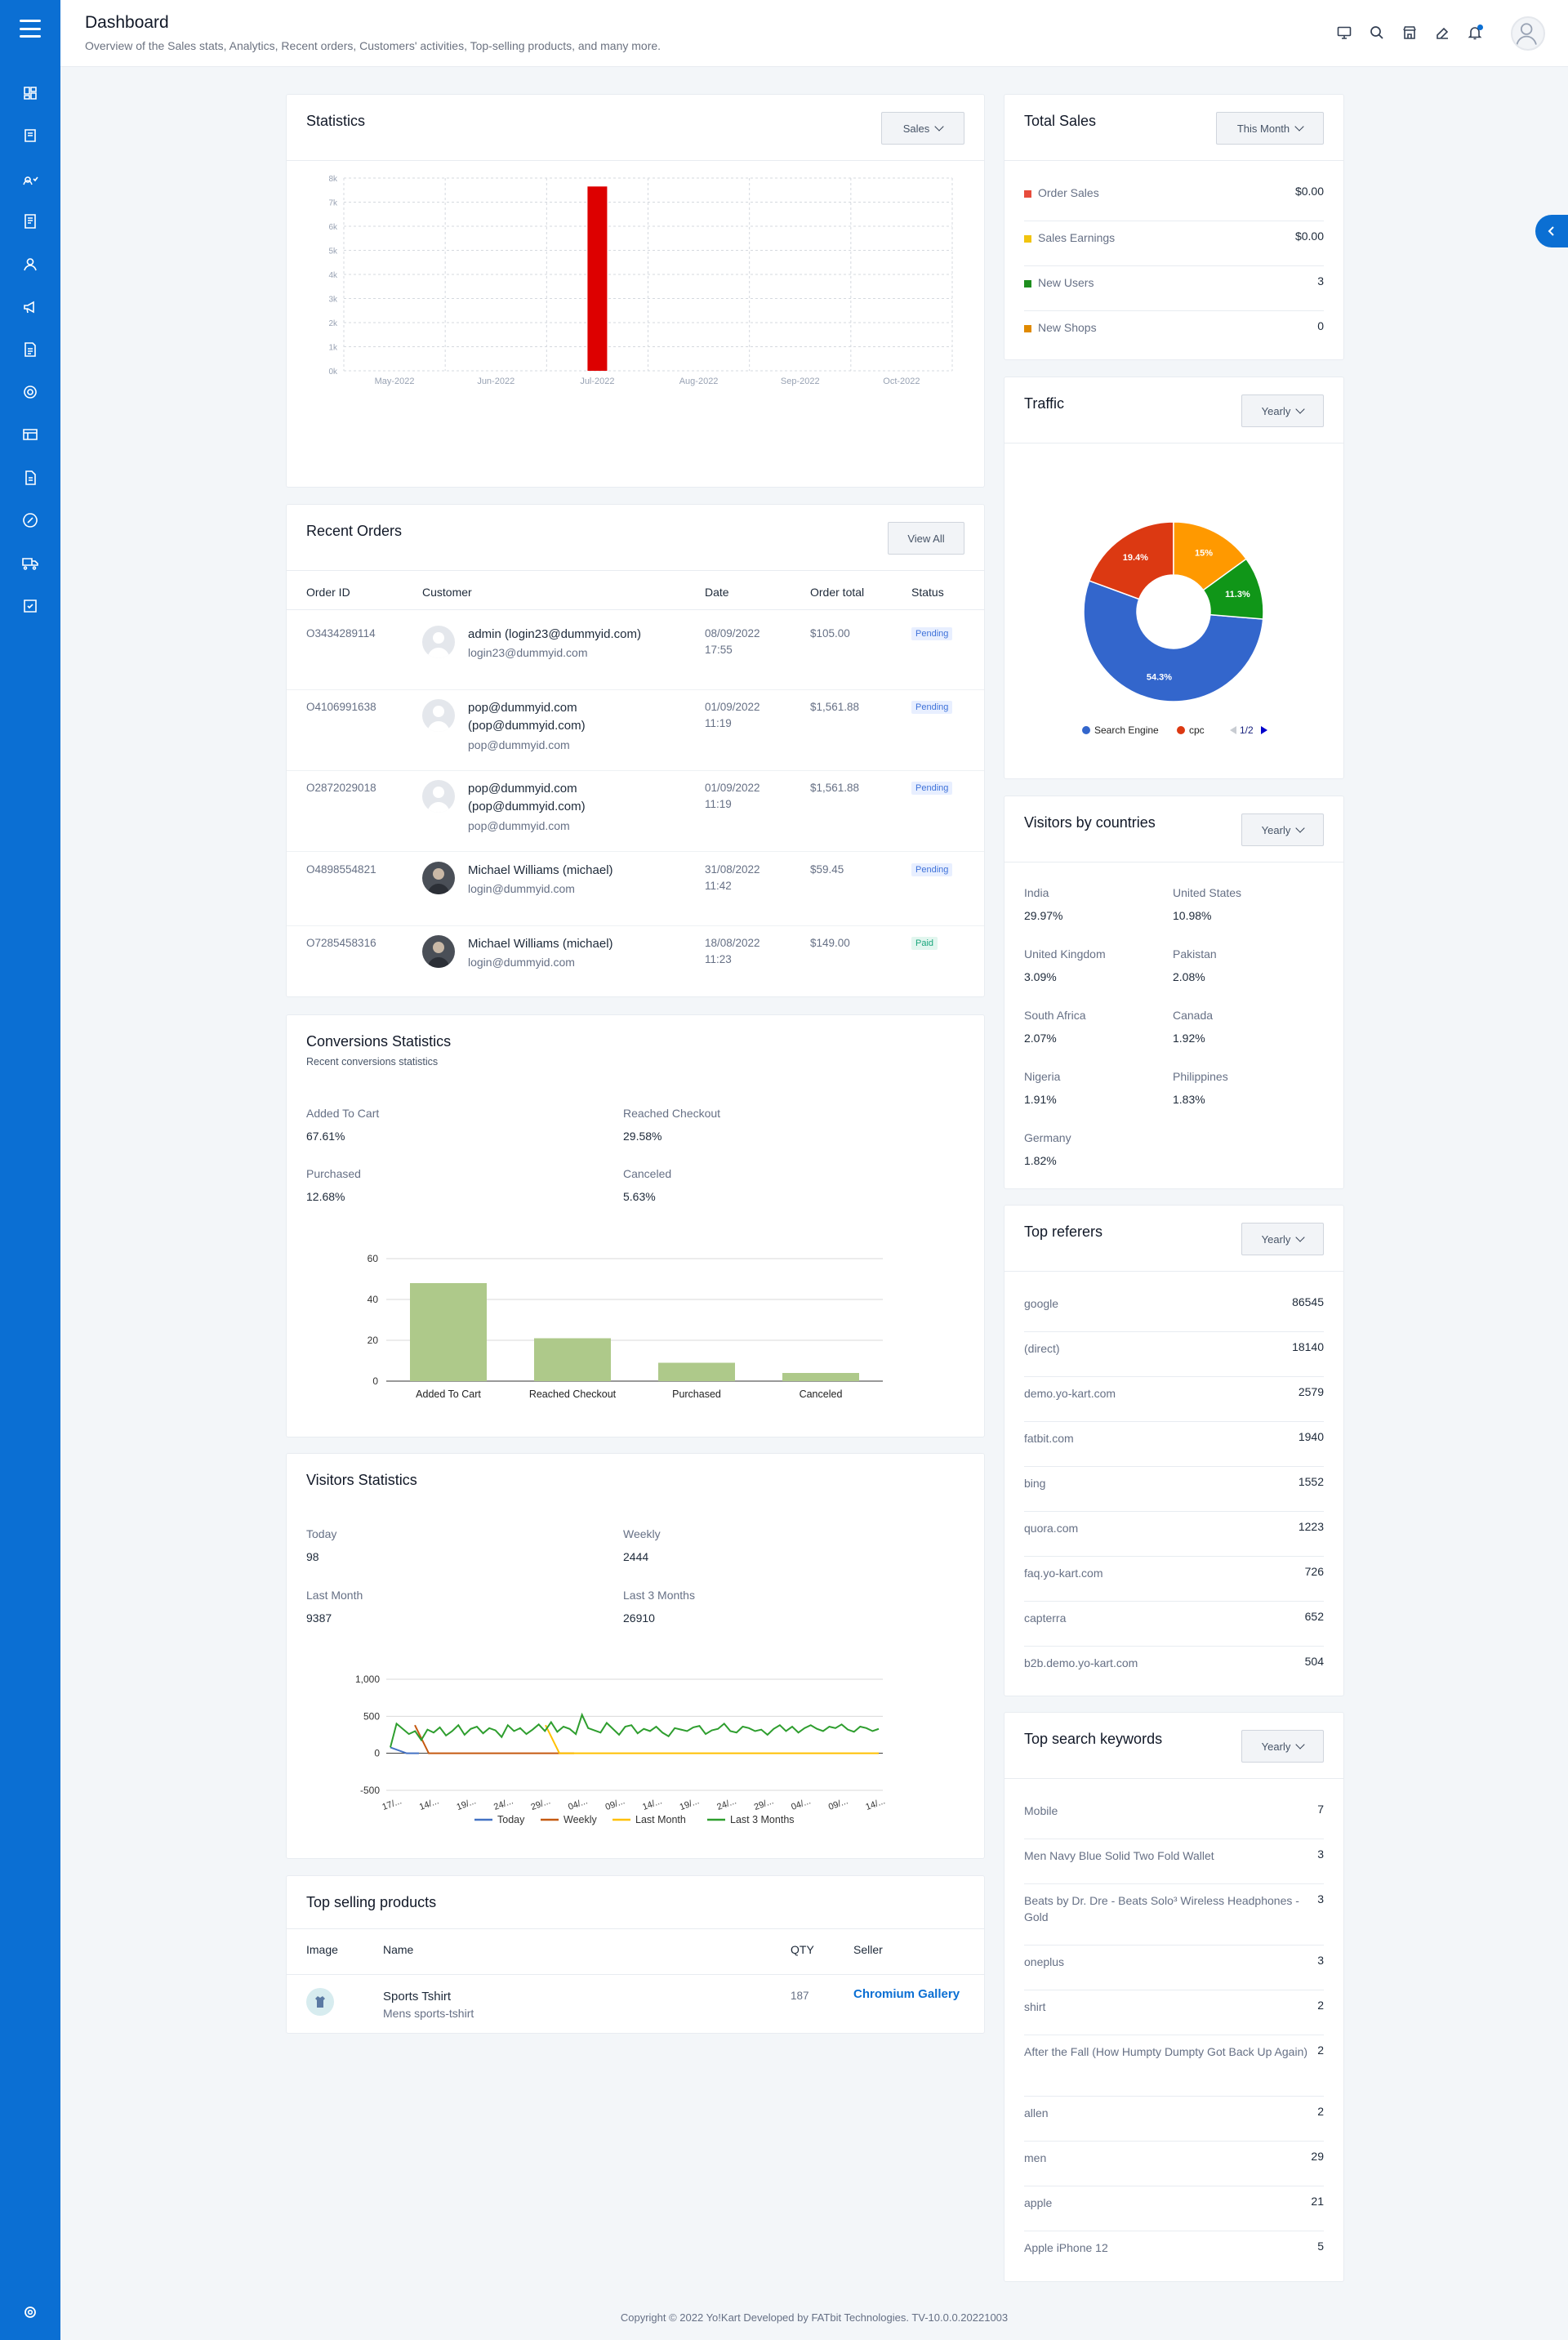 This screenshot has width=1568, height=2340. I want to click on keyword-count: 29, so click(1317, 2156).